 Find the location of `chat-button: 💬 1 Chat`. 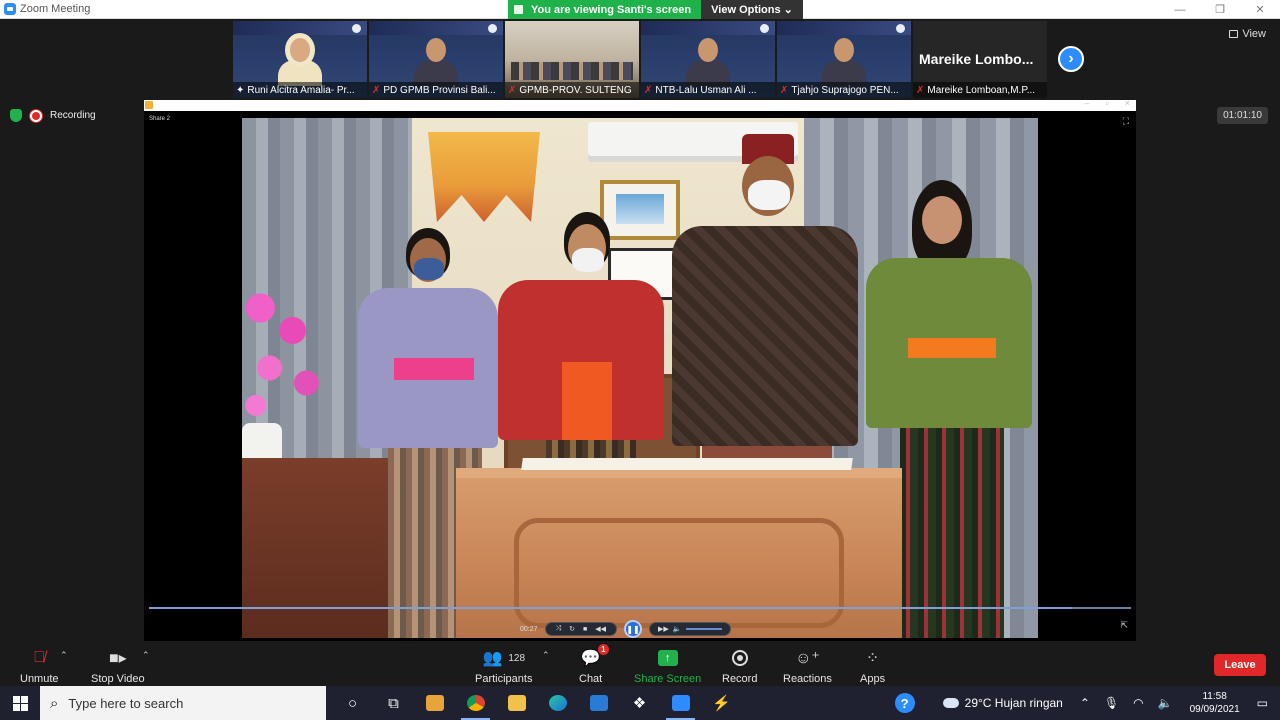

chat-button: 💬 1 Chat is located at coordinates (594, 664).